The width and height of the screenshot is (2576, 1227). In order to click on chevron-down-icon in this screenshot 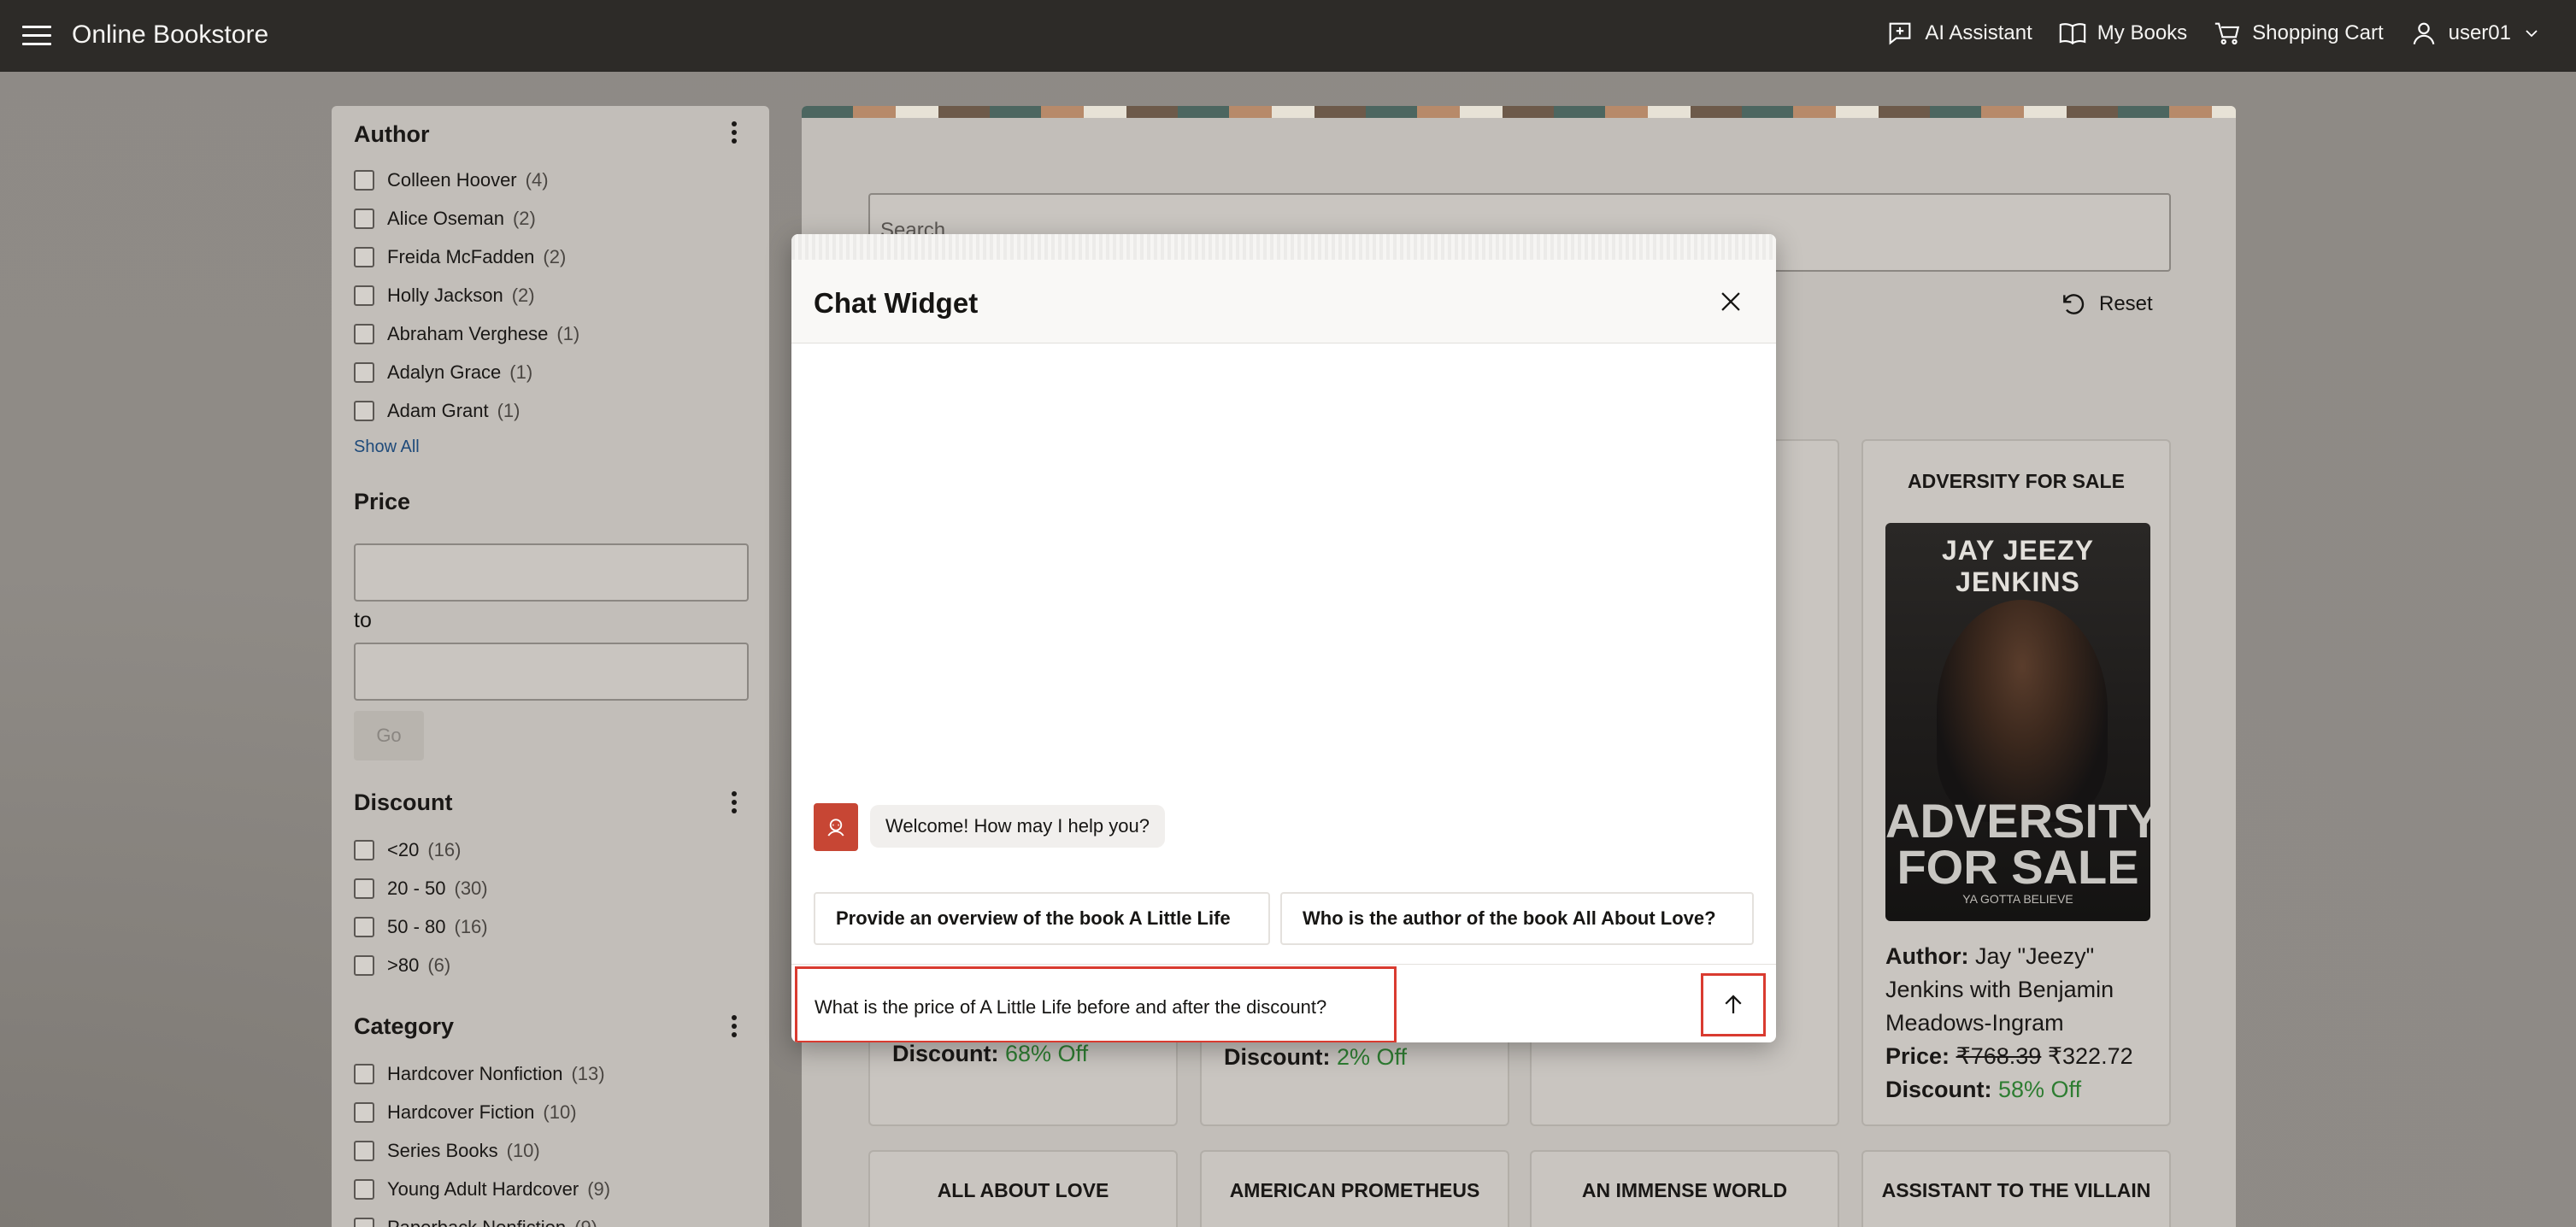, I will do `click(2532, 34)`.